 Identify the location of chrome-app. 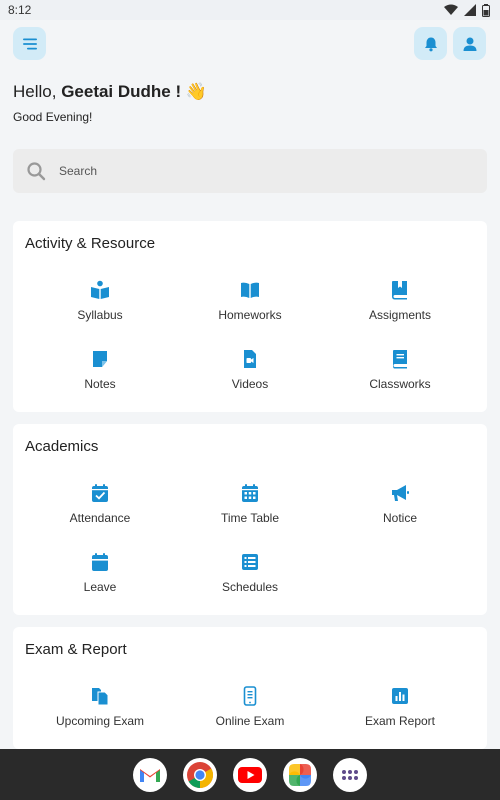
(200, 774).